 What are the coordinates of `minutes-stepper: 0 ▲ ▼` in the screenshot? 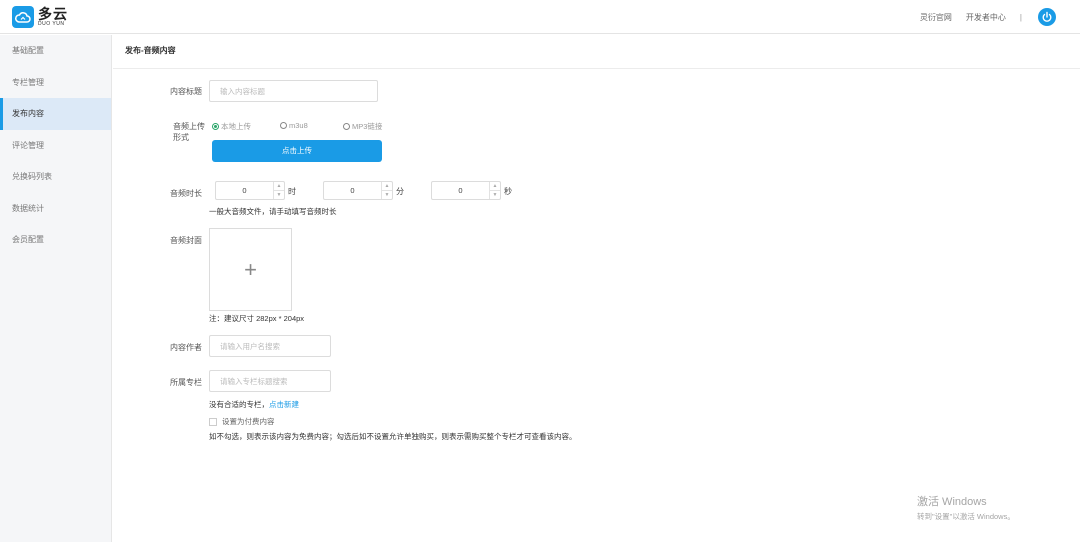 It's located at (358, 190).